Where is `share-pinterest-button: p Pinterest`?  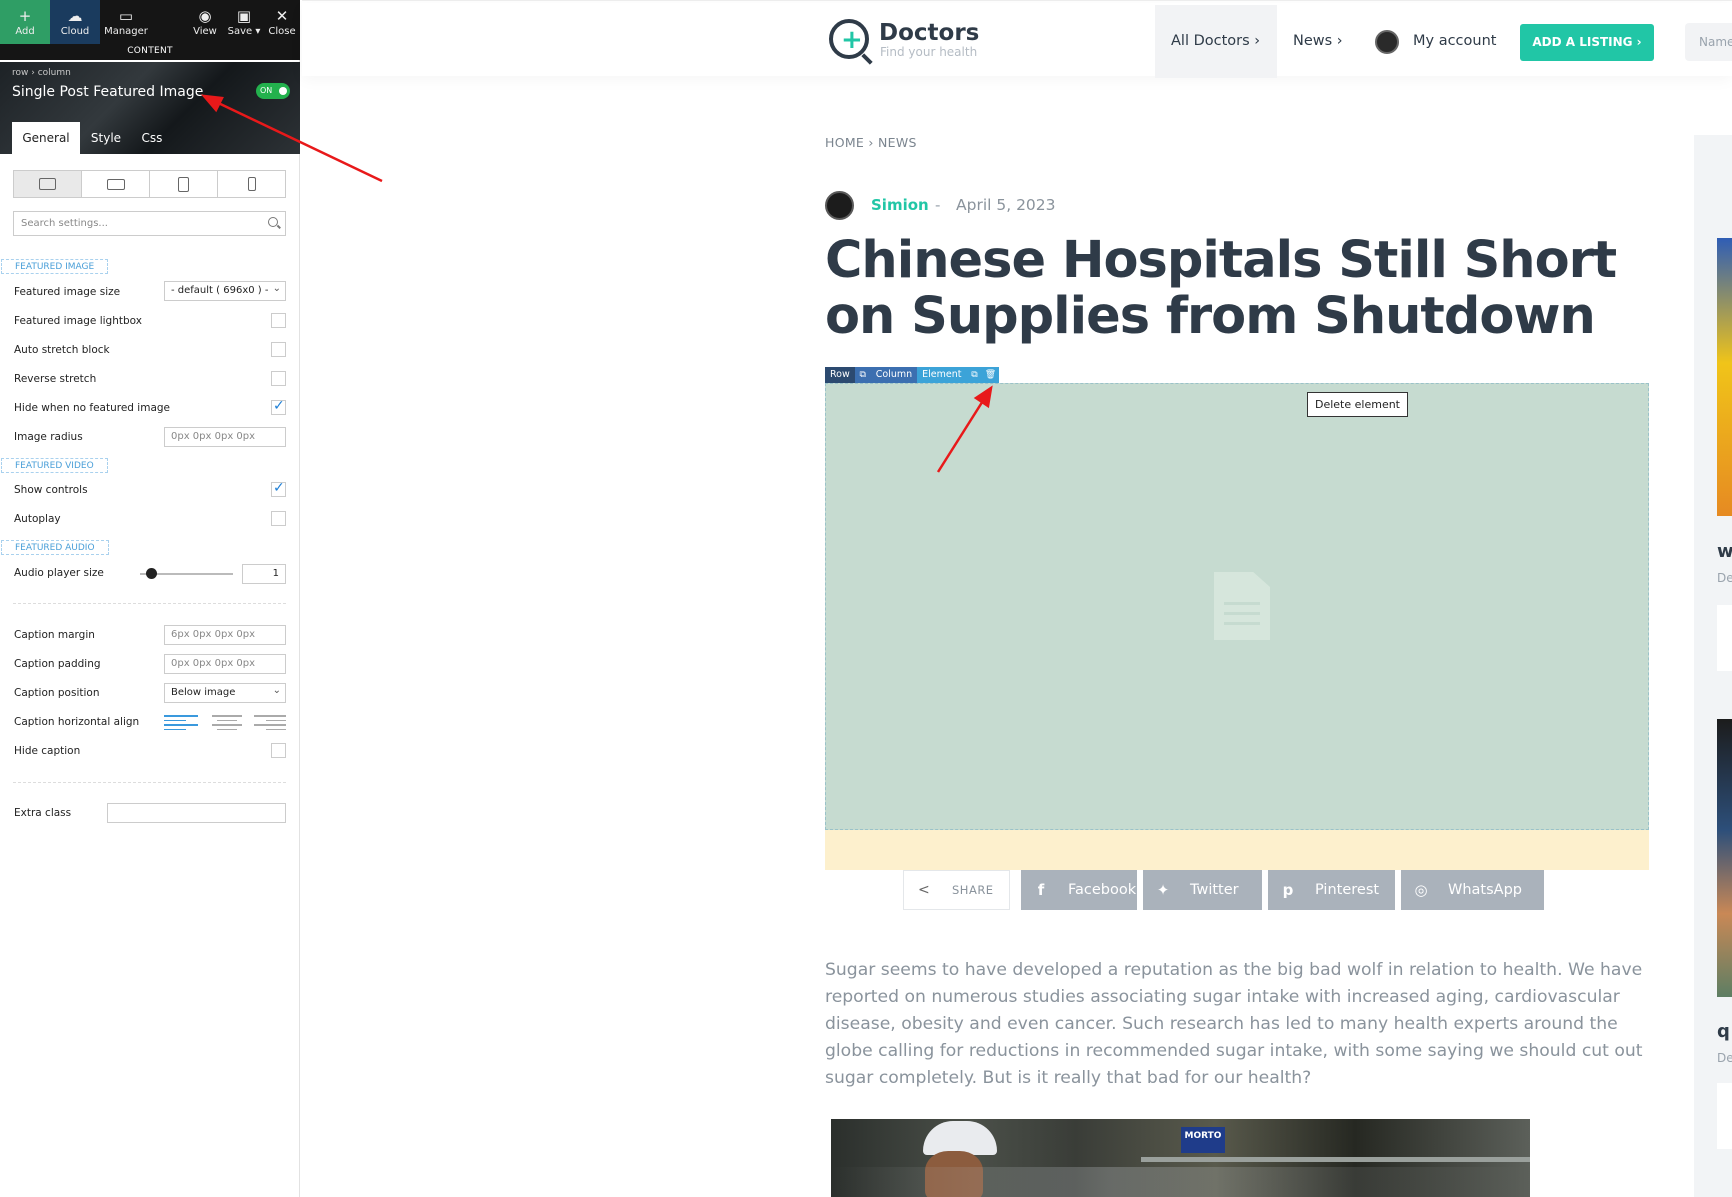
share-pinterest-button: p Pinterest is located at coordinates (1331, 890).